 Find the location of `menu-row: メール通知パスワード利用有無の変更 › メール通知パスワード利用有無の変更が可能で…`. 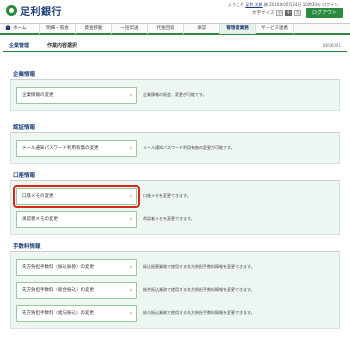

menu-row: メール通知パスワード利用有無の変更 › メール通知パスワード利用有無の変更が可能で… is located at coordinates (175, 148).